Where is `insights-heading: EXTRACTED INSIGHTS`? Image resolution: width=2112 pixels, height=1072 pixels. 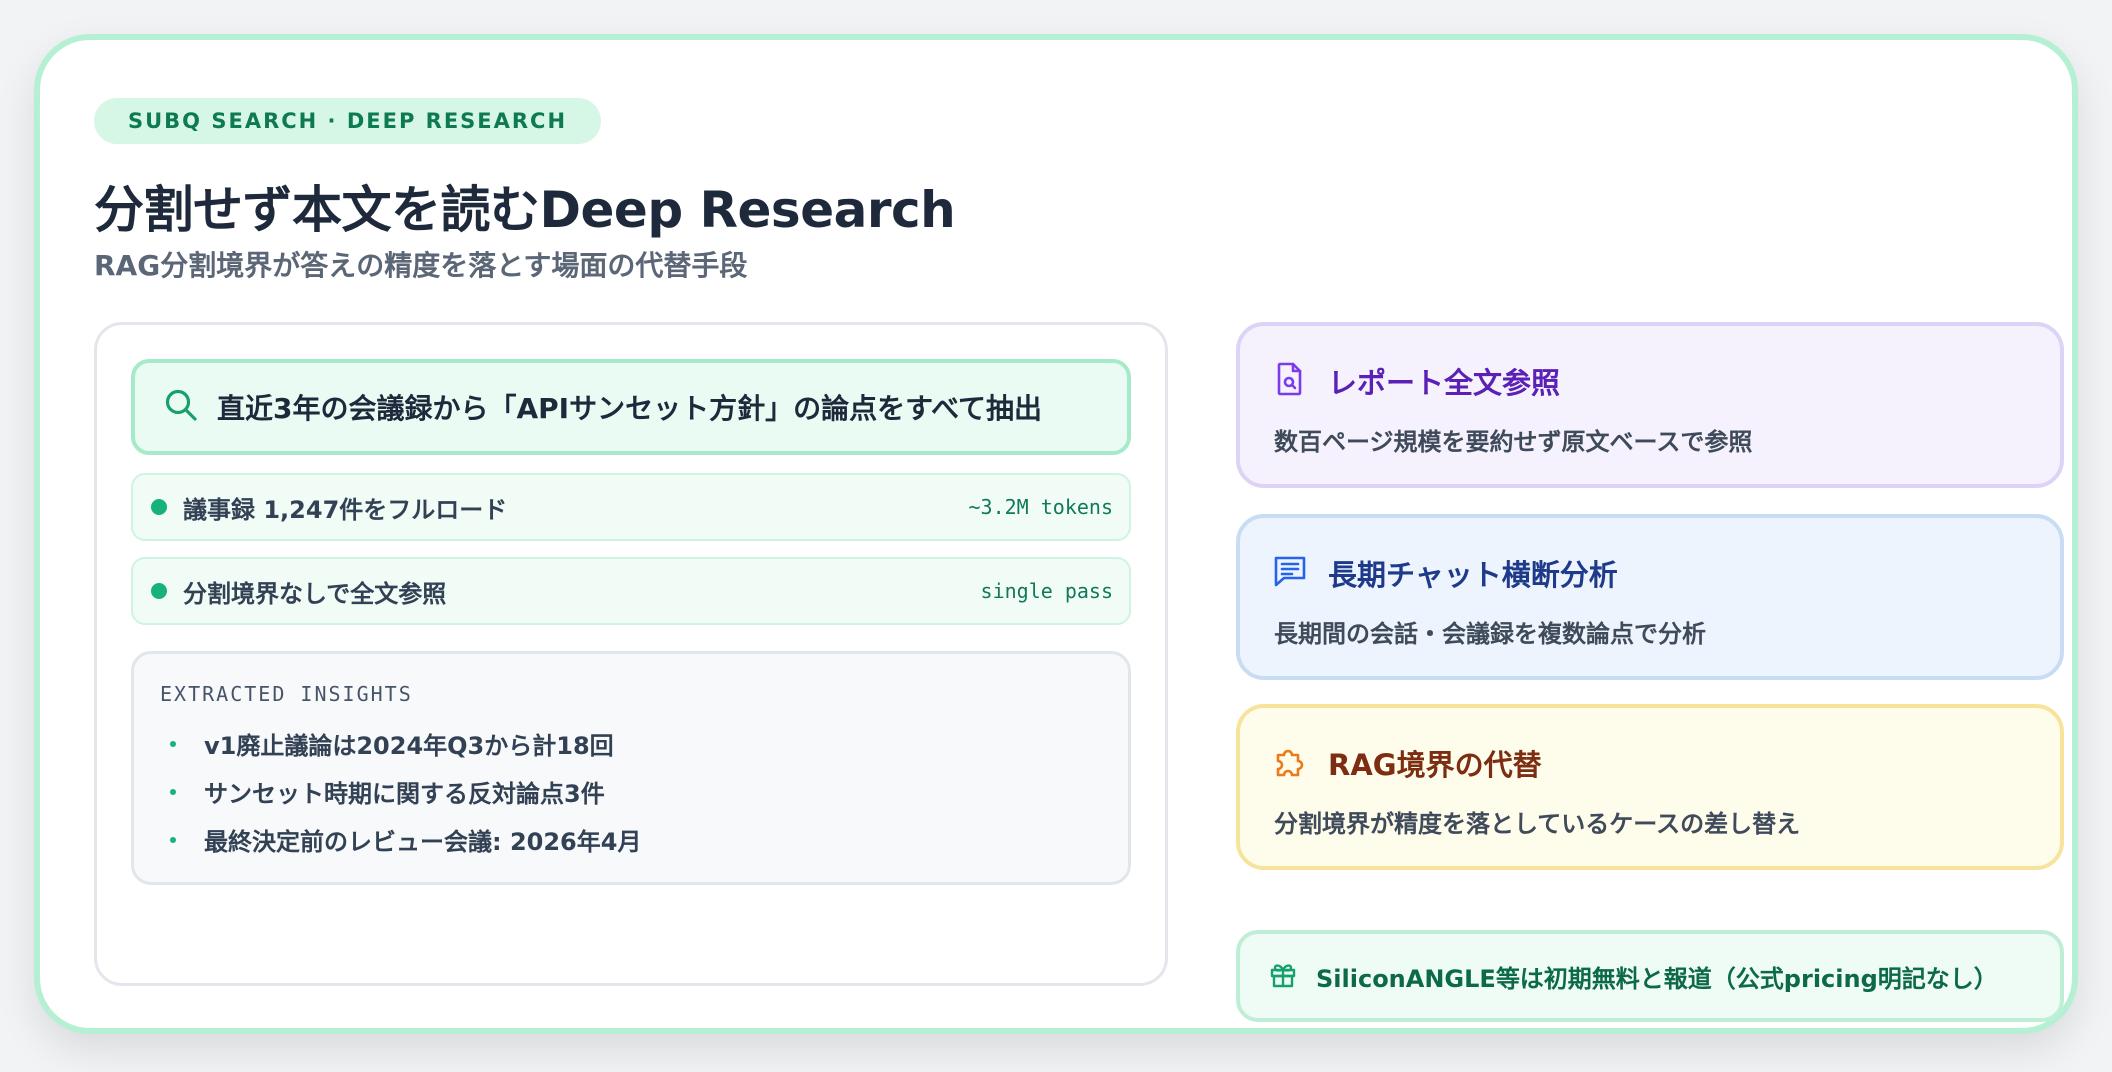 insights-heading: EXTRACTED INSIGHTS is located at coordinates (286, 694).